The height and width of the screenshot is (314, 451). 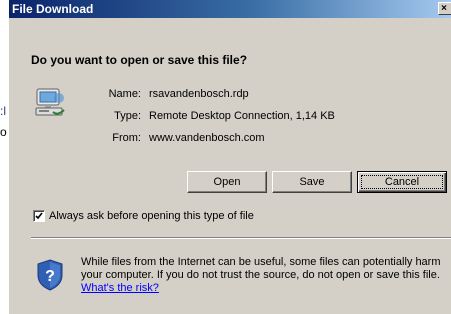 I want to click on close-icon: ×, so click(x=444, y=8).